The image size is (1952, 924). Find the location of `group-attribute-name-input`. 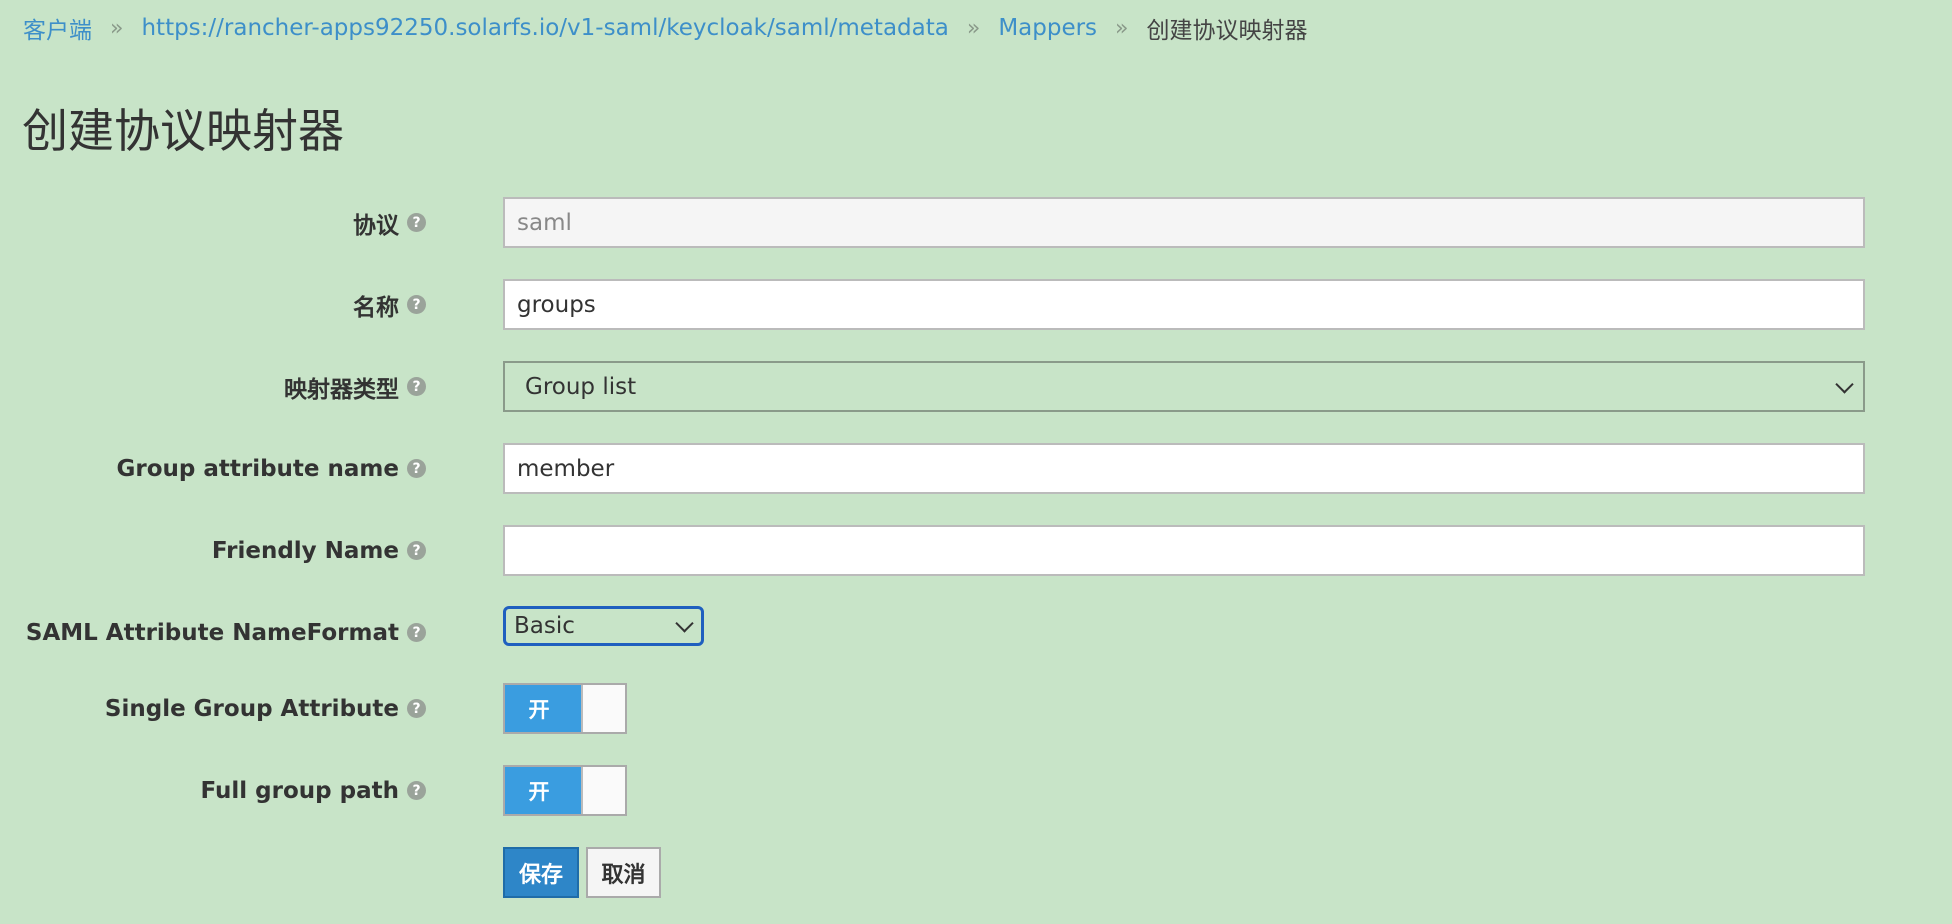

group-attribute-name-input is located at coordinates (1184, 468).